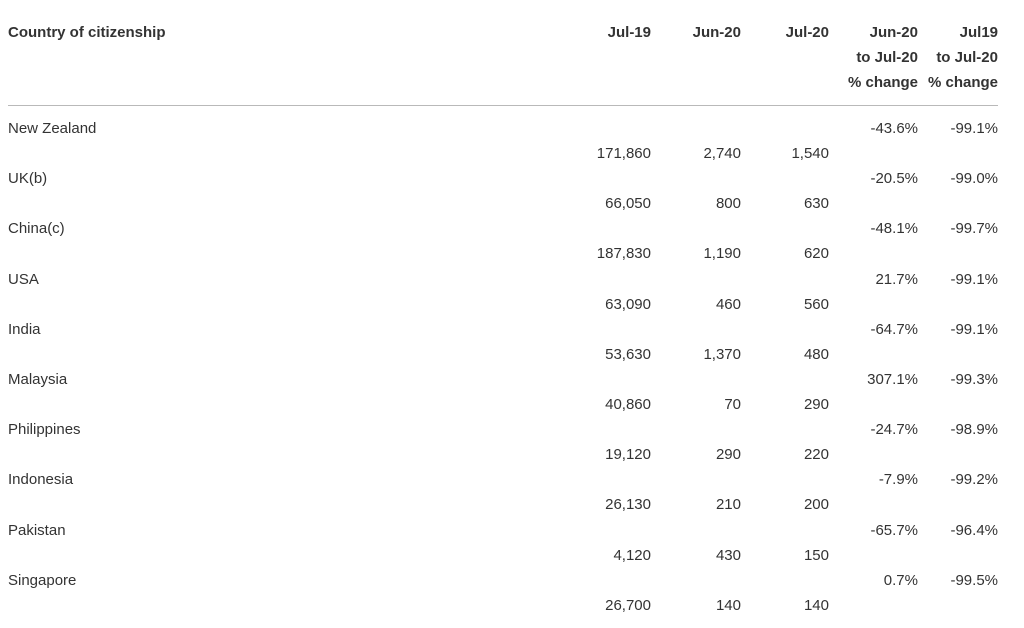 Image resolution: width=1024 pixels, height=628 pixels. Describe the element at coordinates (894, 229) in the screenshot. I see `jun20-to-jul20-change-cell: -48.1%` at that location.